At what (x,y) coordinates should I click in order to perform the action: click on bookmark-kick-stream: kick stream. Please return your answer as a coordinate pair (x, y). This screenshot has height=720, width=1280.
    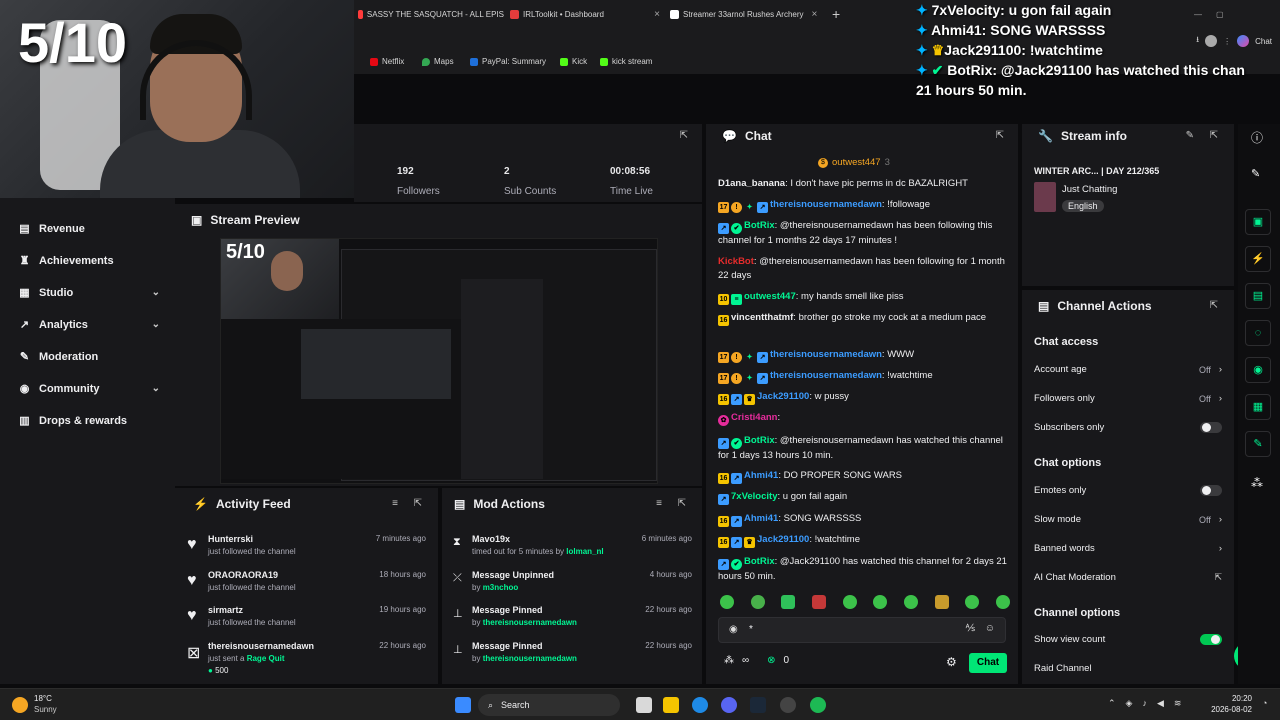
    Looking at the image, I should click on (626, 61).